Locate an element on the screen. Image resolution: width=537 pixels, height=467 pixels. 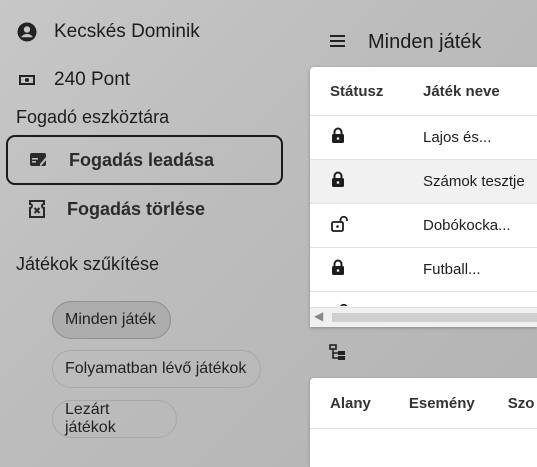
scroll-left-arrow-icon: ◀ is located at coordinates (318, 316).